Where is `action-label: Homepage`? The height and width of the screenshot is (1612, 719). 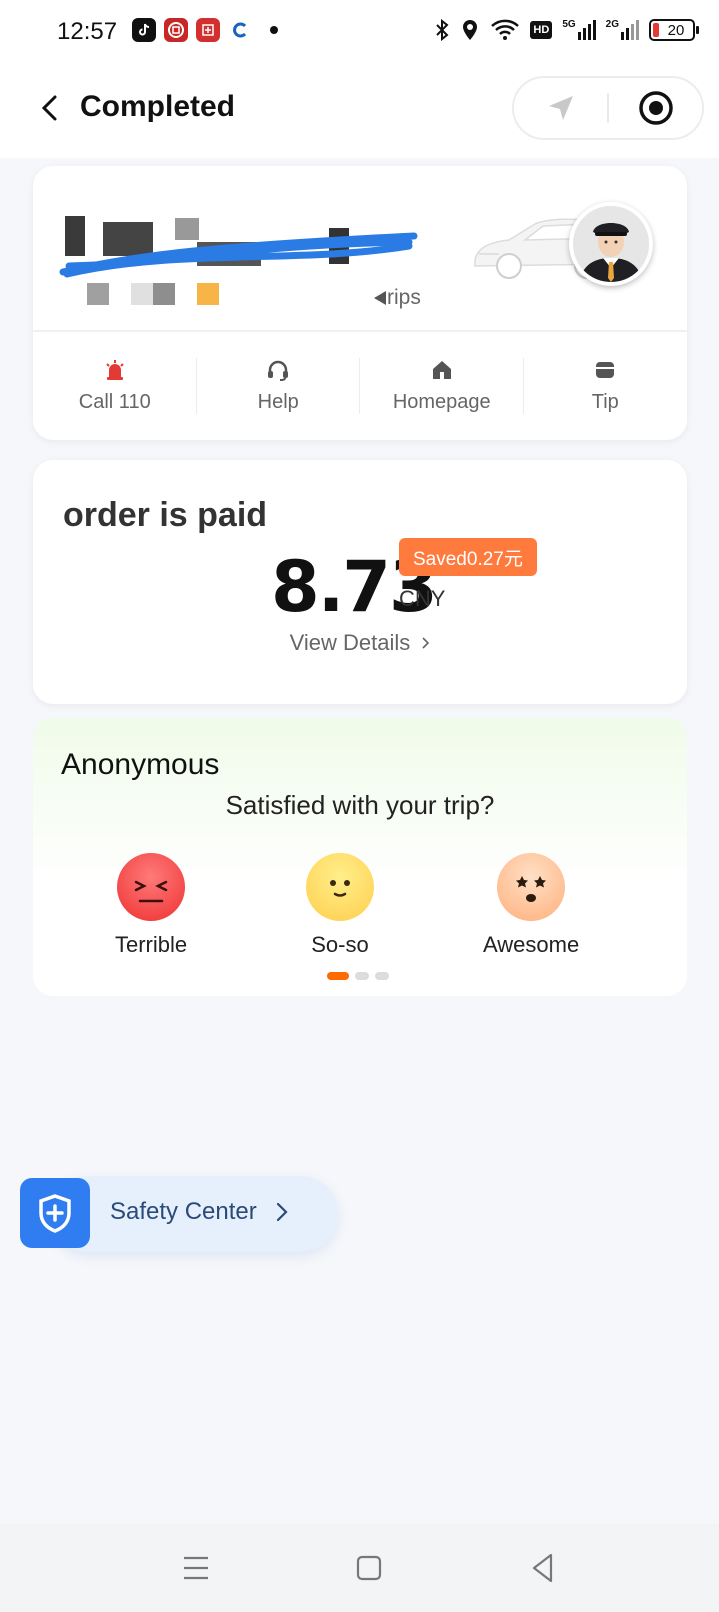 action-label: Homepage is located at coordinates (441, 401).